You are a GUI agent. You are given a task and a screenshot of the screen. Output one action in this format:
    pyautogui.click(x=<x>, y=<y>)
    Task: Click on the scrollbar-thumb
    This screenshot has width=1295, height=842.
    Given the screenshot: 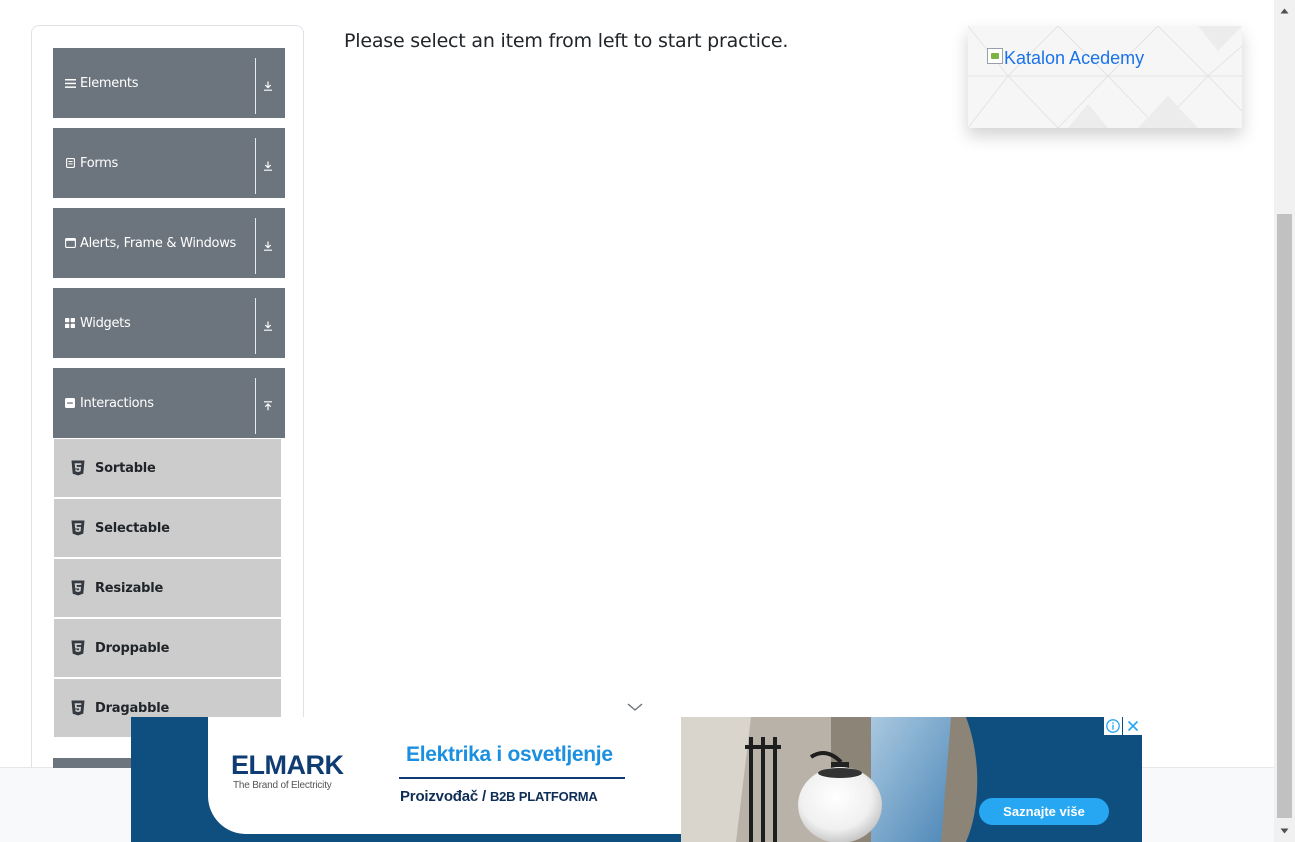 What is the action you would take?
    pyautogui.click(x=1284, y=516)
    